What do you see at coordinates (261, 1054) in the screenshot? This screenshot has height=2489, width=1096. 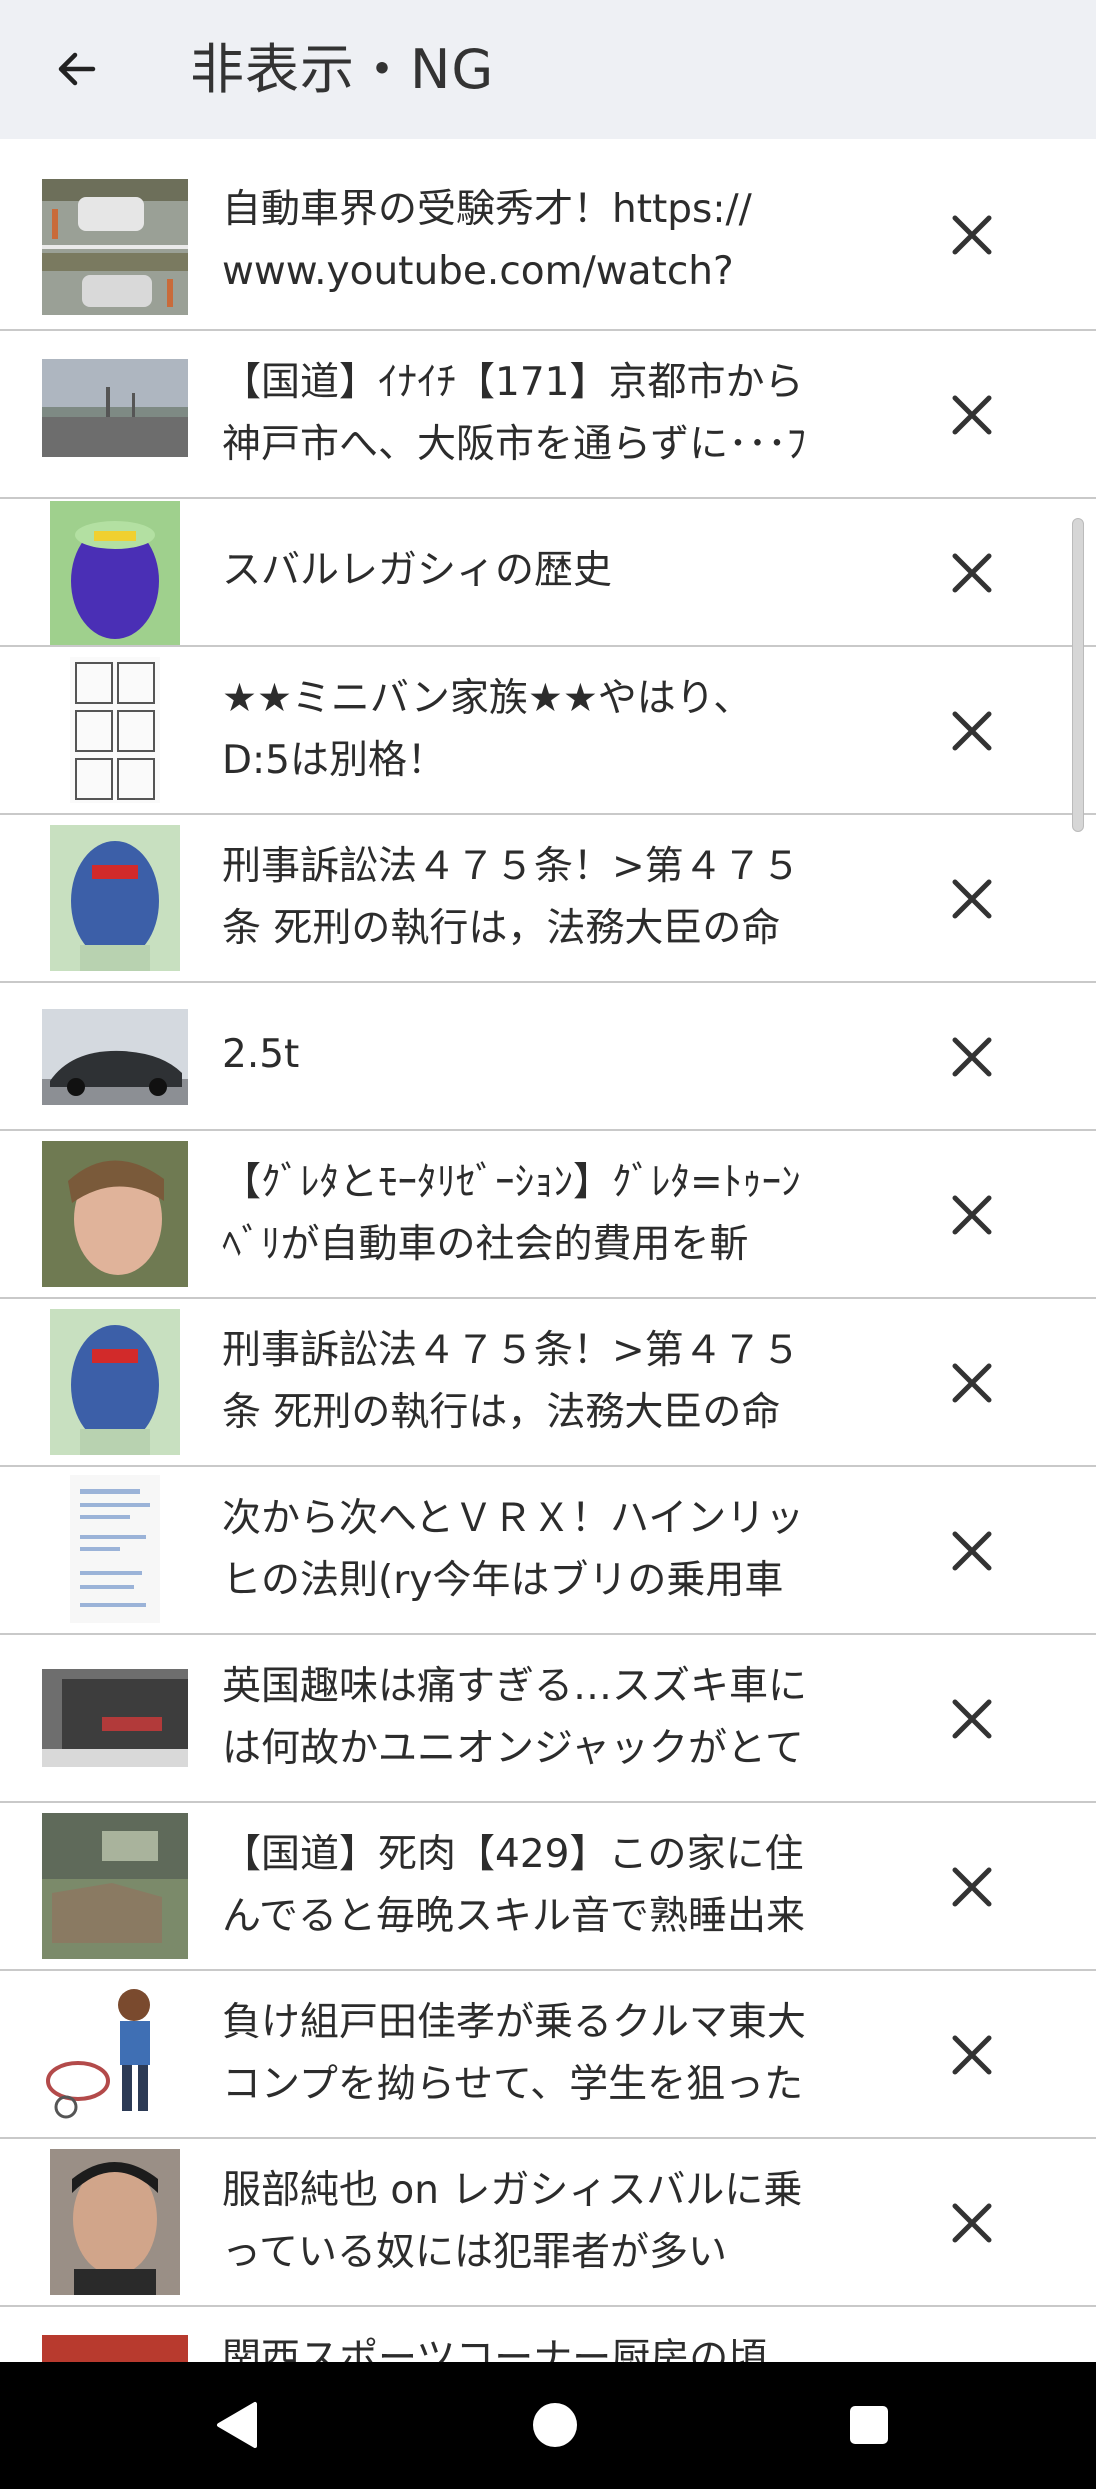 I see `item-title-line1: 2.5t` at bounding box center [261, 1054].